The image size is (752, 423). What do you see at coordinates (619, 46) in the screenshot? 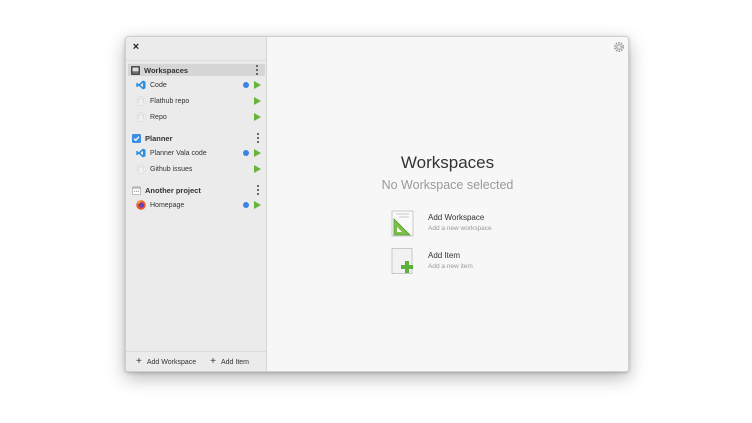
I see `gear-icon` at bounding box center [619, 46].